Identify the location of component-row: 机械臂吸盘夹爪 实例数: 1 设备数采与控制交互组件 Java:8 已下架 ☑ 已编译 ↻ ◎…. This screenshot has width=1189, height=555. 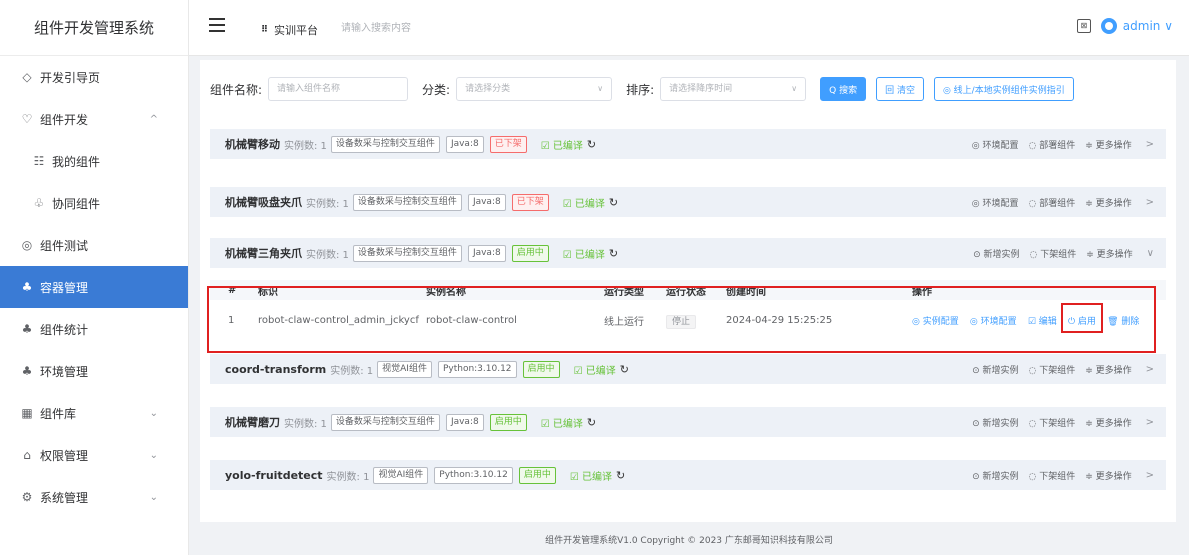
(688, 202).